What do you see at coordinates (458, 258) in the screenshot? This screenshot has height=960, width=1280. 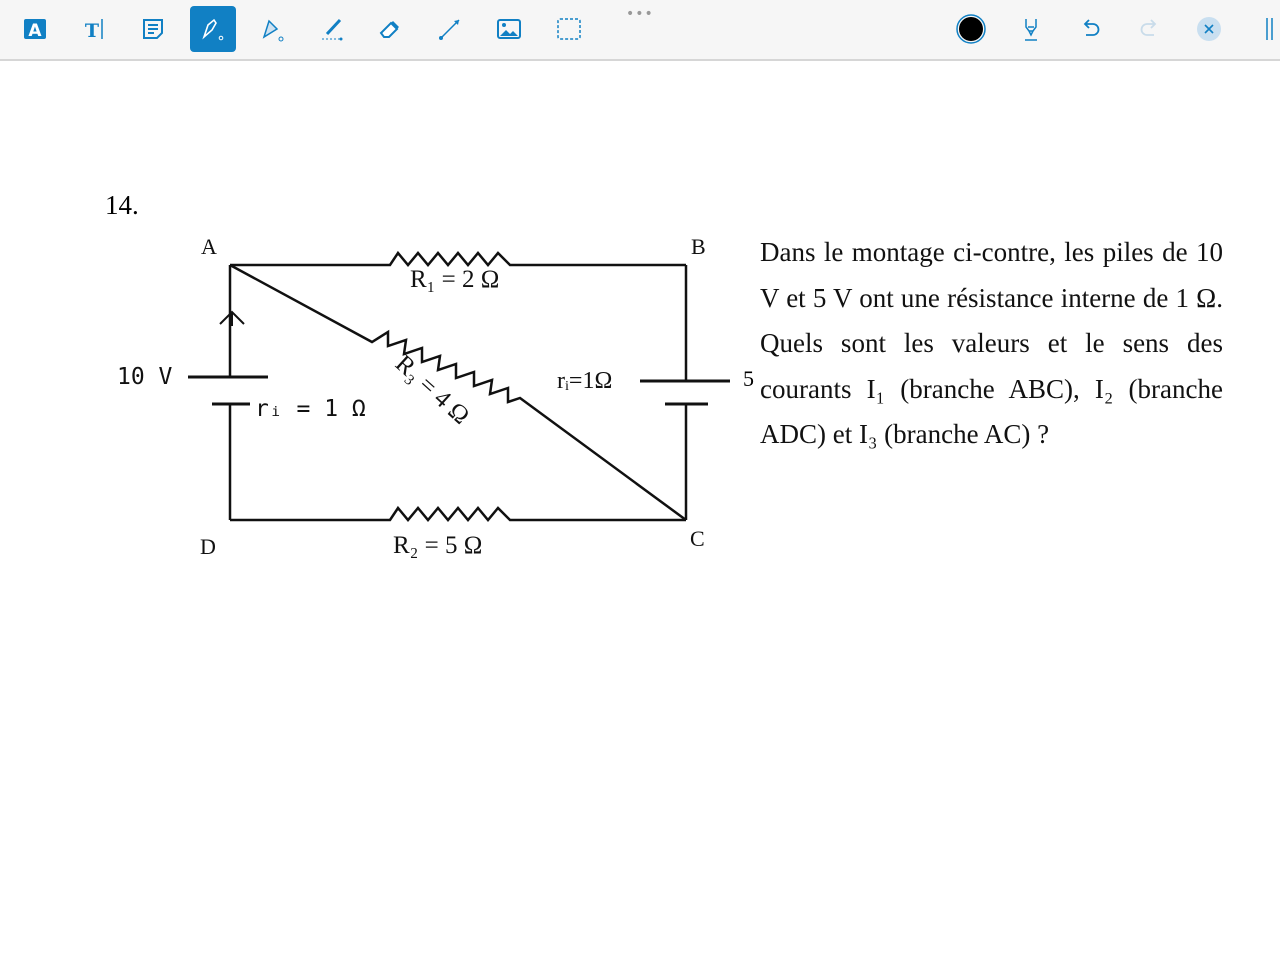 I see `wire-ab` at bounding box center [458, 258].